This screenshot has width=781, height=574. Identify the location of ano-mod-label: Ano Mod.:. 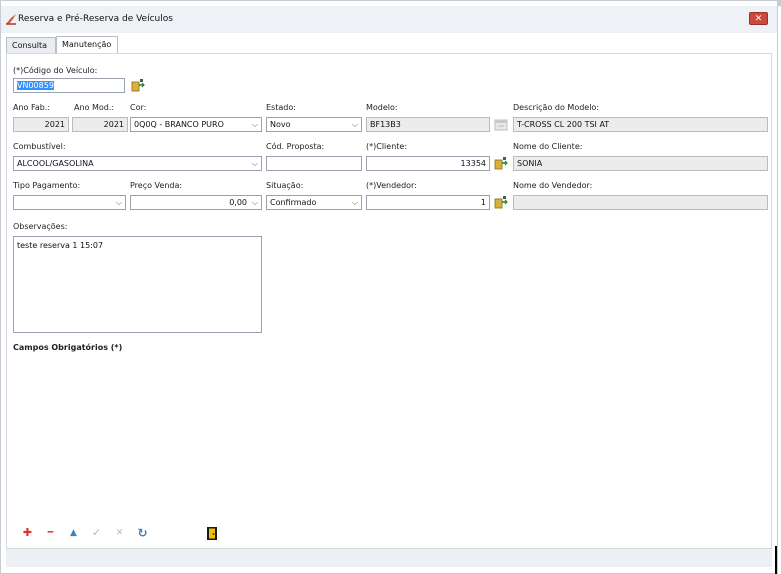
(94, 107).